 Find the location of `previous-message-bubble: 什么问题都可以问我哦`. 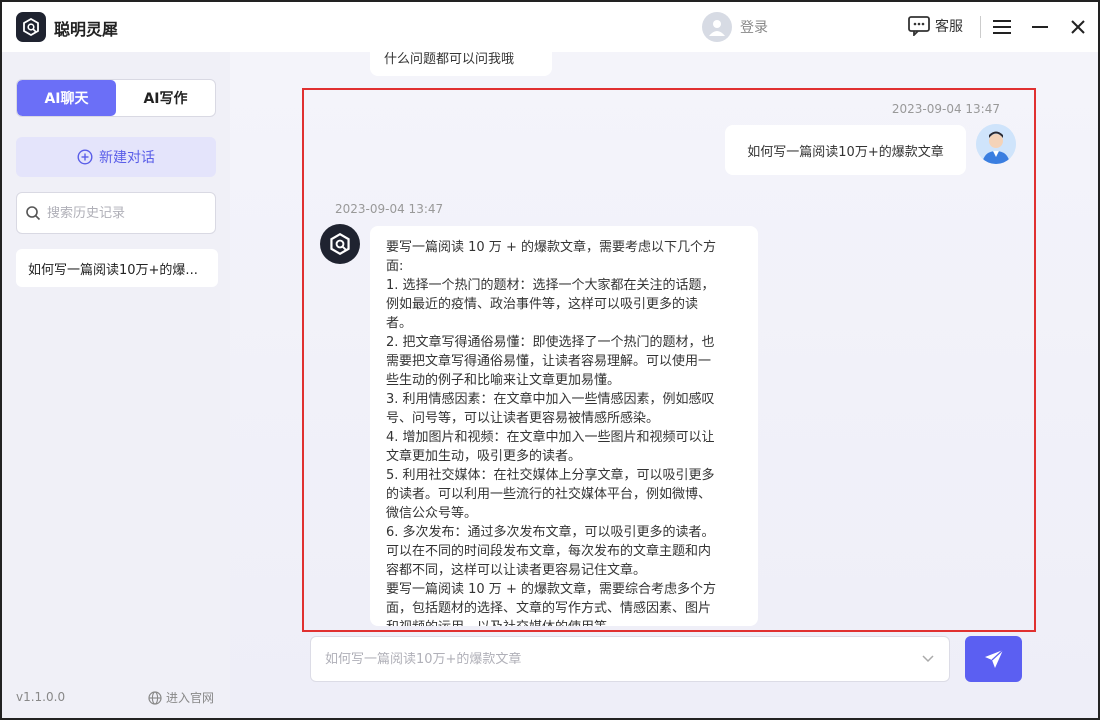

previous-message-bubble: 什么问题都可以问我哦 is located at coordinates (461, 64).